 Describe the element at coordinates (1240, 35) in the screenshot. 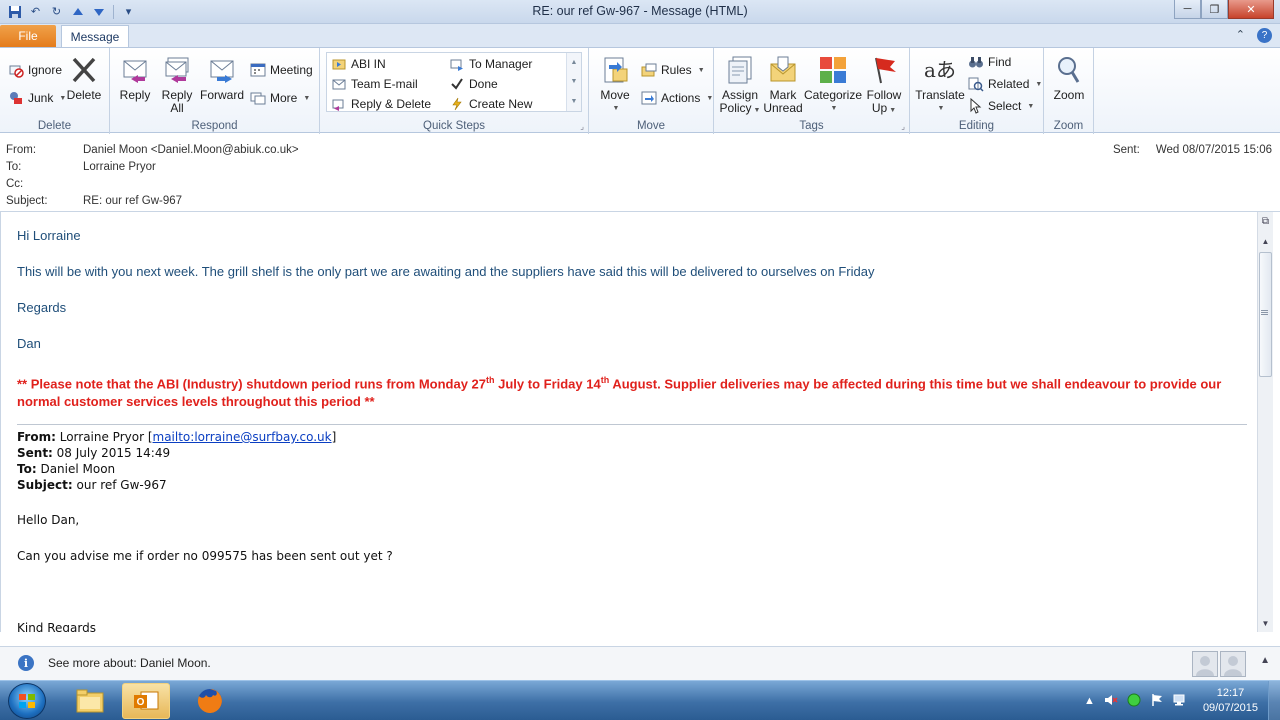

I see `minimize-ribbon-icon: ⌃` at that location.